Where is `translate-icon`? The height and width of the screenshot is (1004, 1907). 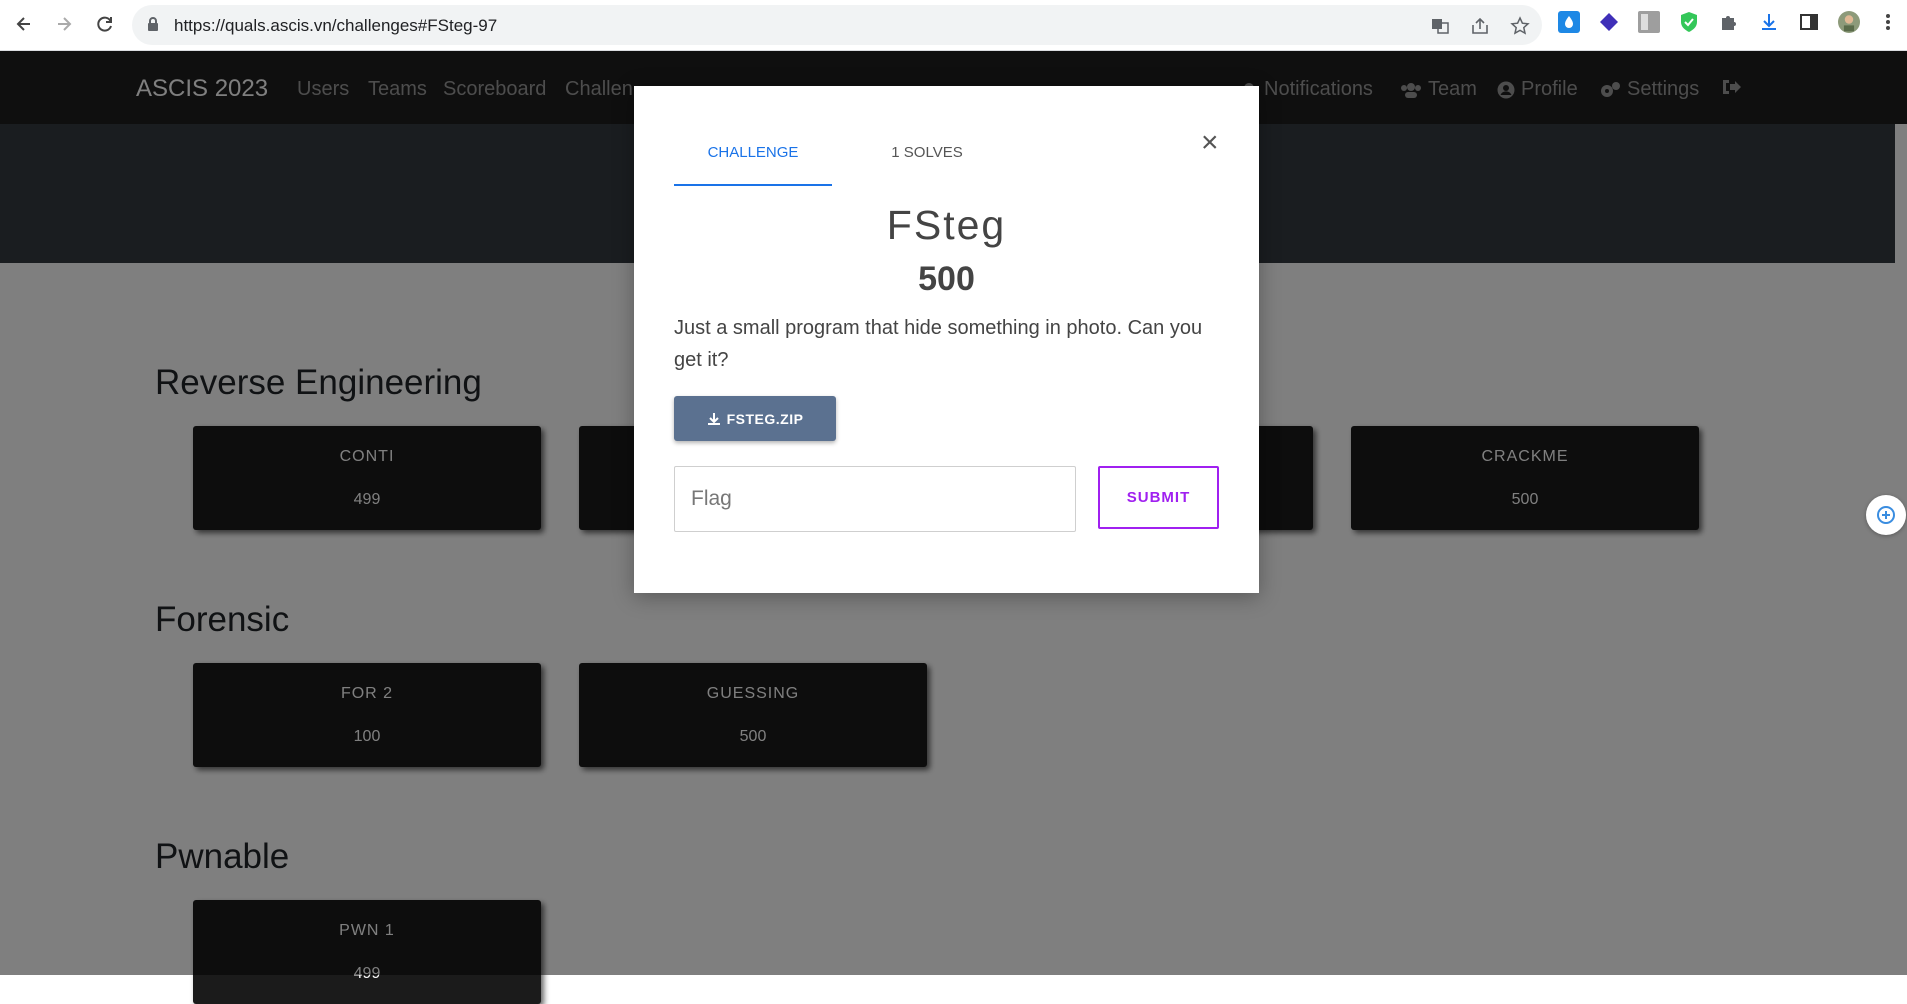 translate-icon is located at coordinates (1440, 26).